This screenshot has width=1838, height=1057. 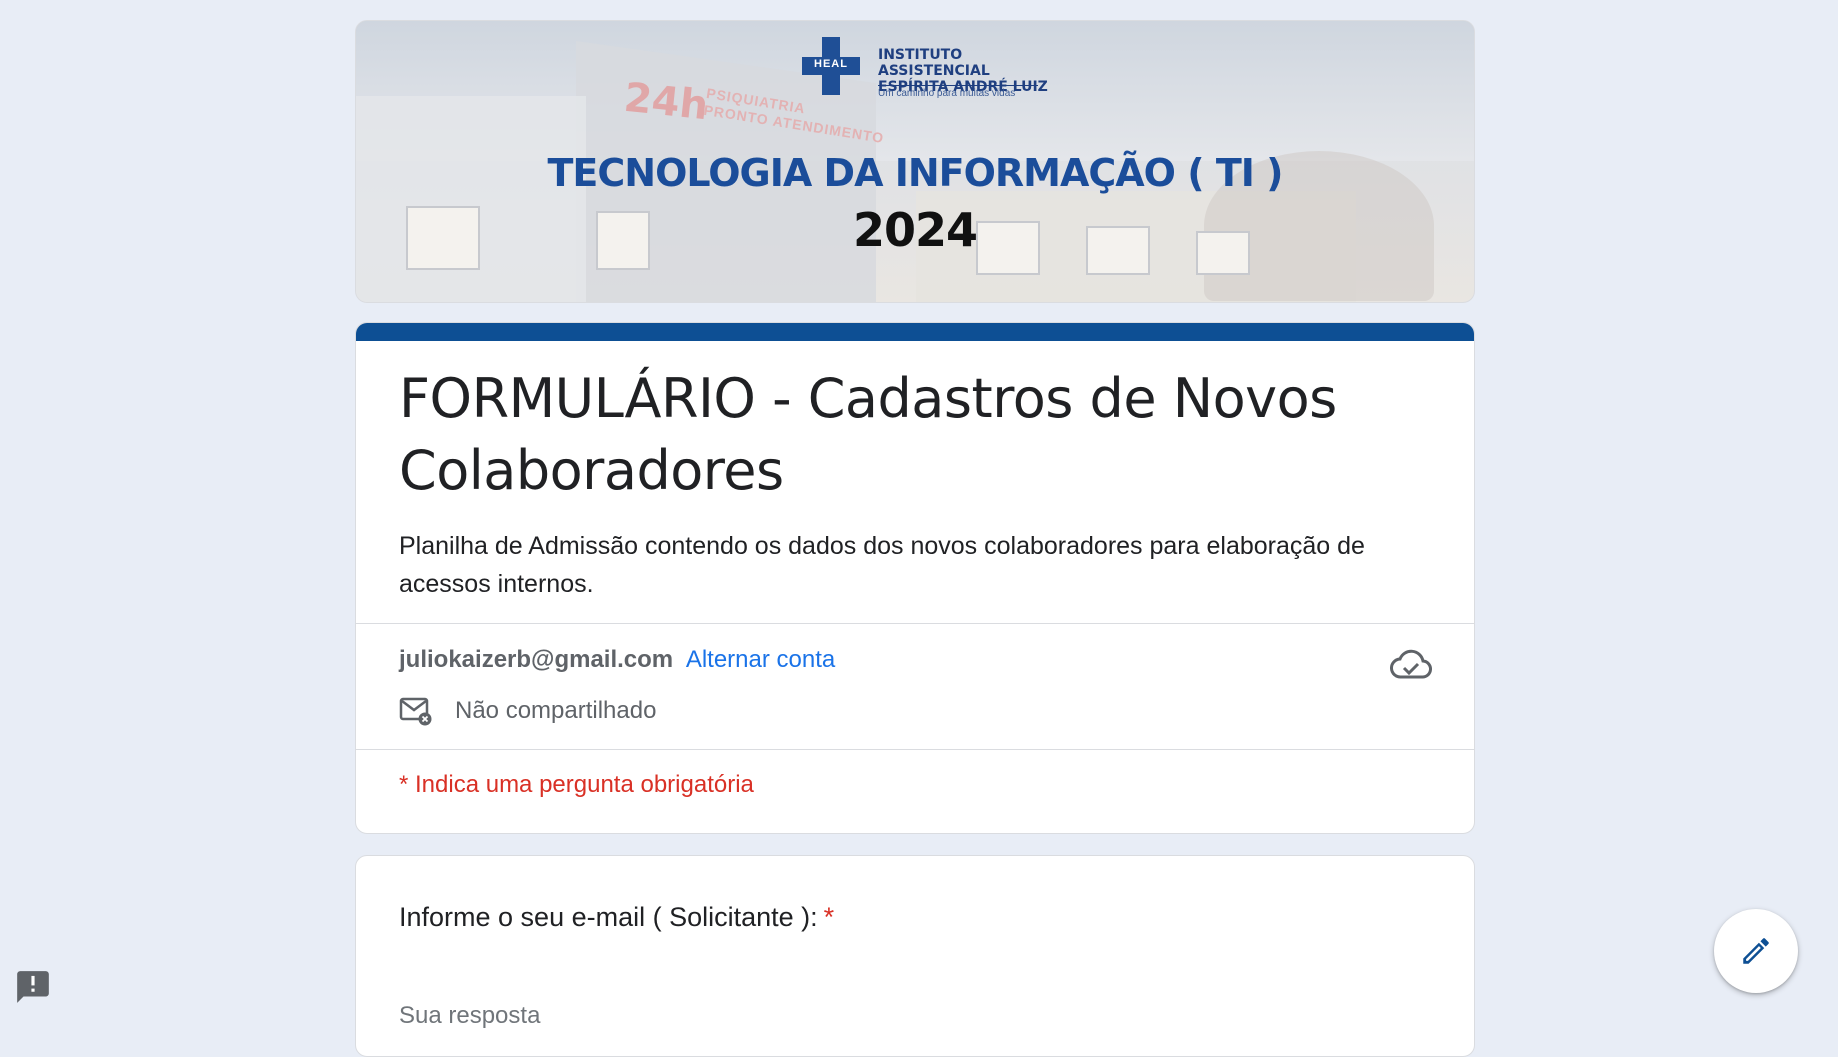 I want to click on banner-title: TECNOLOGIA DA INFORMAÇÃO ( TI ), so click(x=915, y=173).